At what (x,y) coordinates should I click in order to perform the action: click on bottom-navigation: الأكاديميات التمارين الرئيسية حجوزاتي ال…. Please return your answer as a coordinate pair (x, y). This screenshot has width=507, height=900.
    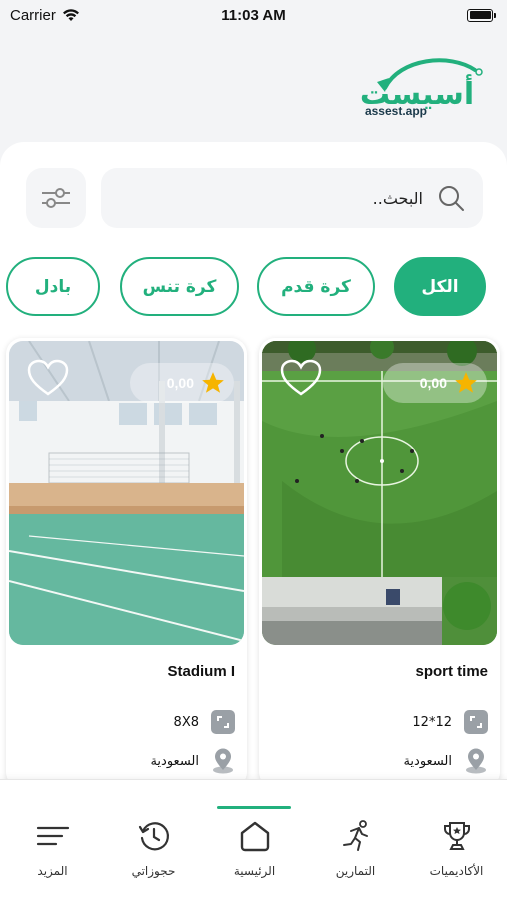
    Looking at the image, I should click on (253, 839).